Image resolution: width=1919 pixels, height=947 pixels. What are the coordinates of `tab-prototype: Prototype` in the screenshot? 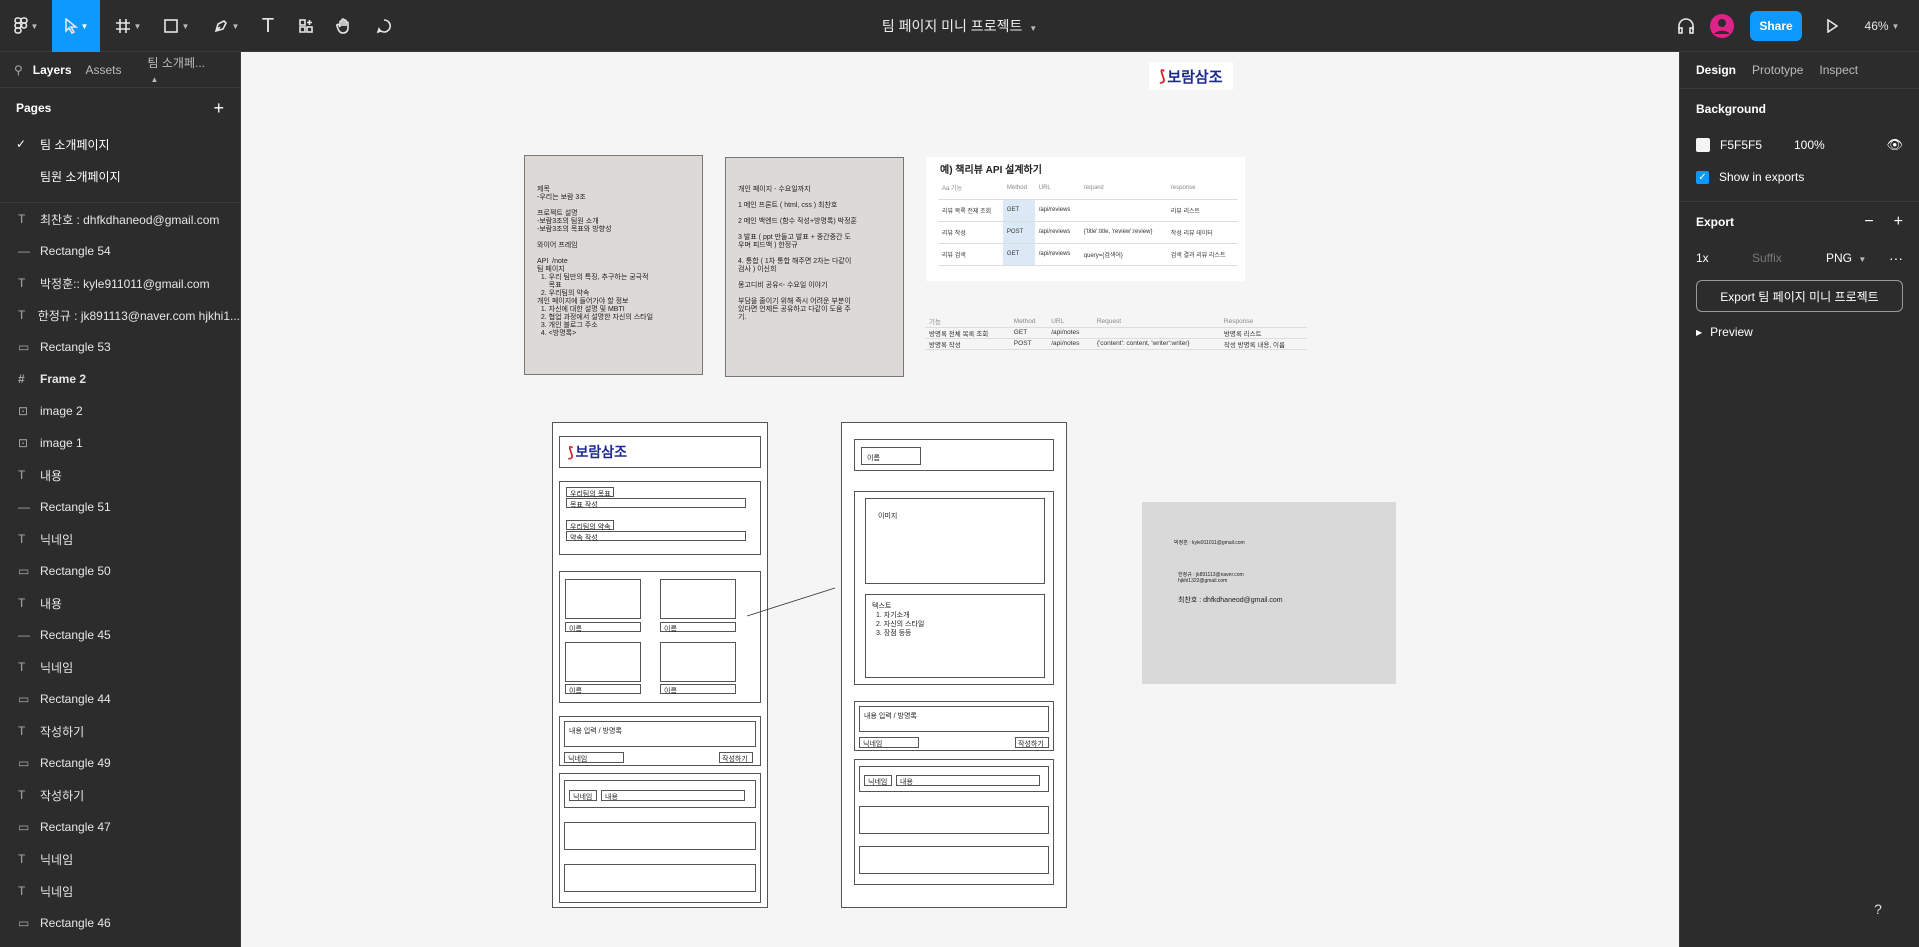 It's located at (1777, 70).